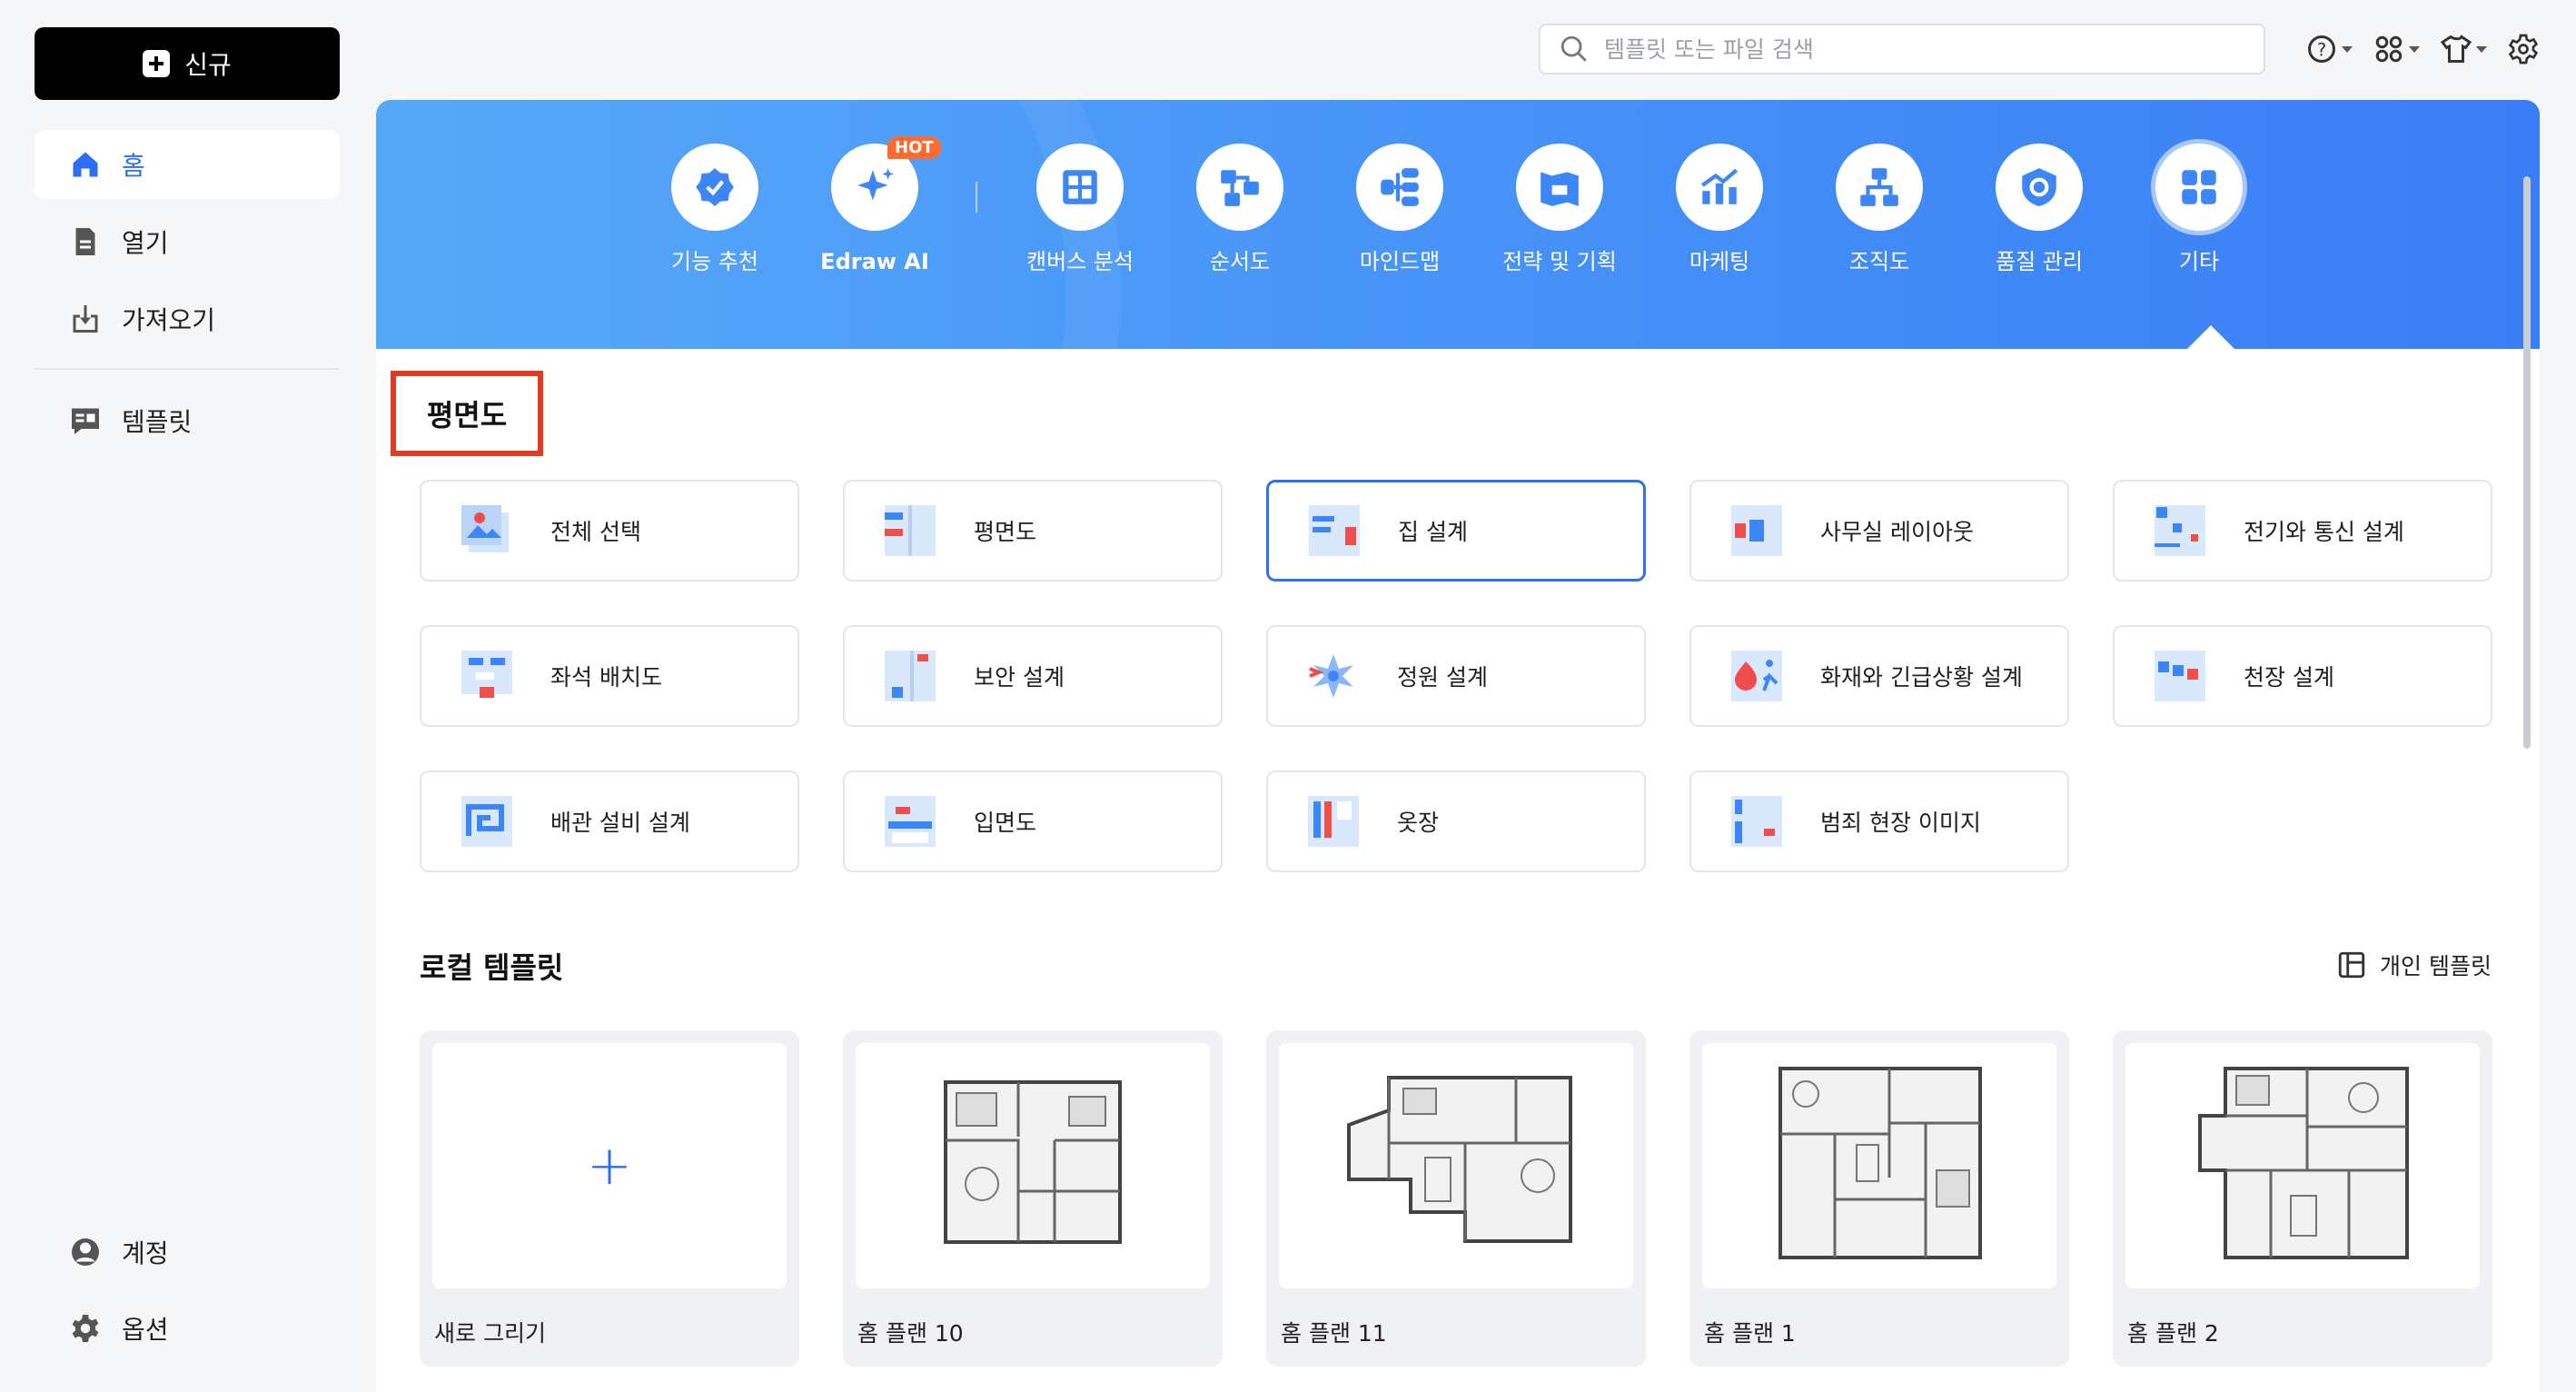 Image resolution: width=2576 pixels, height=1392 pixels. Describe the element at coordinates (609, 821) in the screenshot. I see `template-tile-plumbing: 배관 설비 설계` at that location.